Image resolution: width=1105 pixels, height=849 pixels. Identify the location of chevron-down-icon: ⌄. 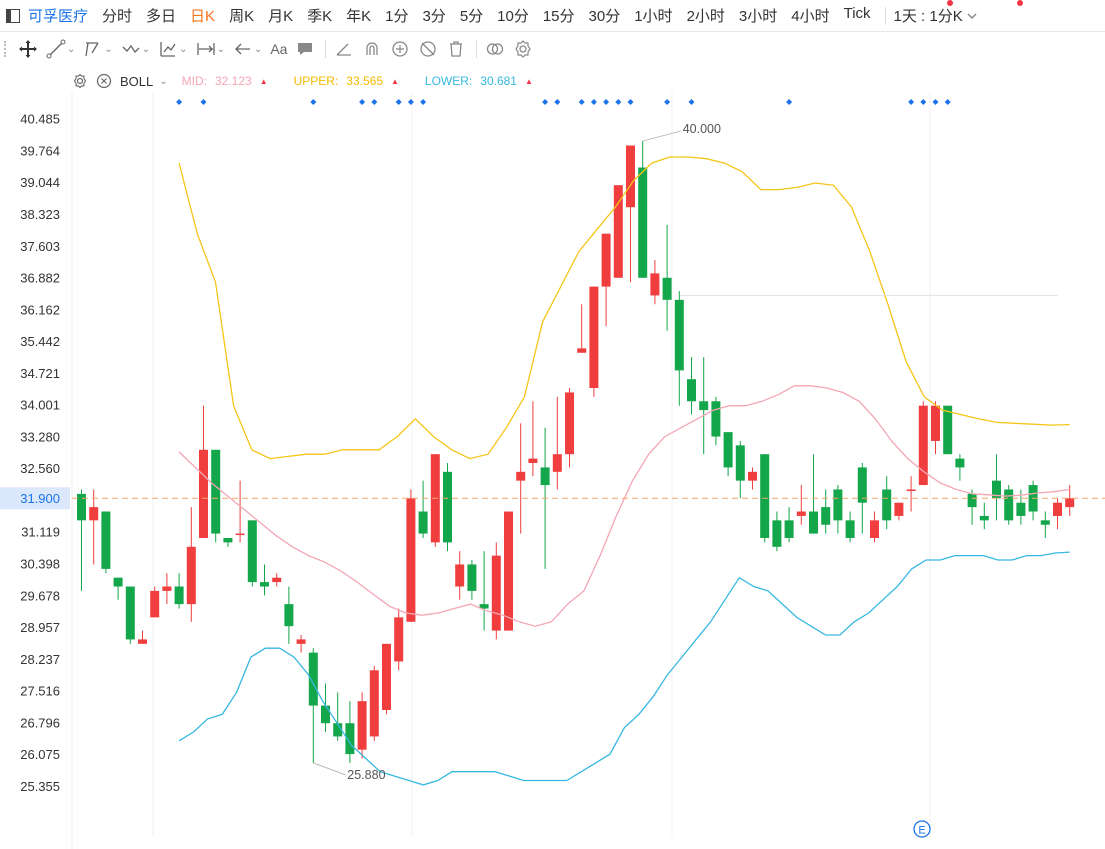
(163, 81).